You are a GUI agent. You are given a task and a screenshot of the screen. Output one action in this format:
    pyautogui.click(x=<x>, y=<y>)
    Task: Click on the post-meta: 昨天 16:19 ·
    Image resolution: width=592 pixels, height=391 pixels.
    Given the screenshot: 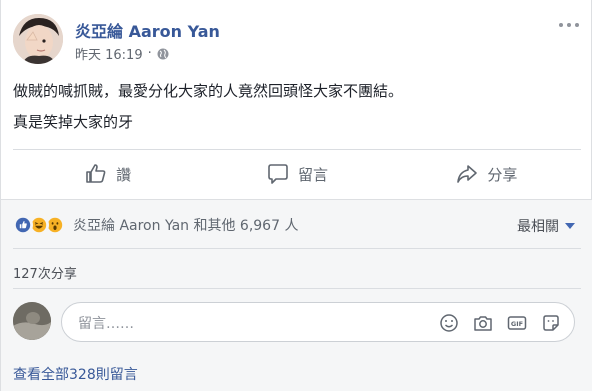 What is the action you would take?
    pyautogui.click(x=122, y=53)
    